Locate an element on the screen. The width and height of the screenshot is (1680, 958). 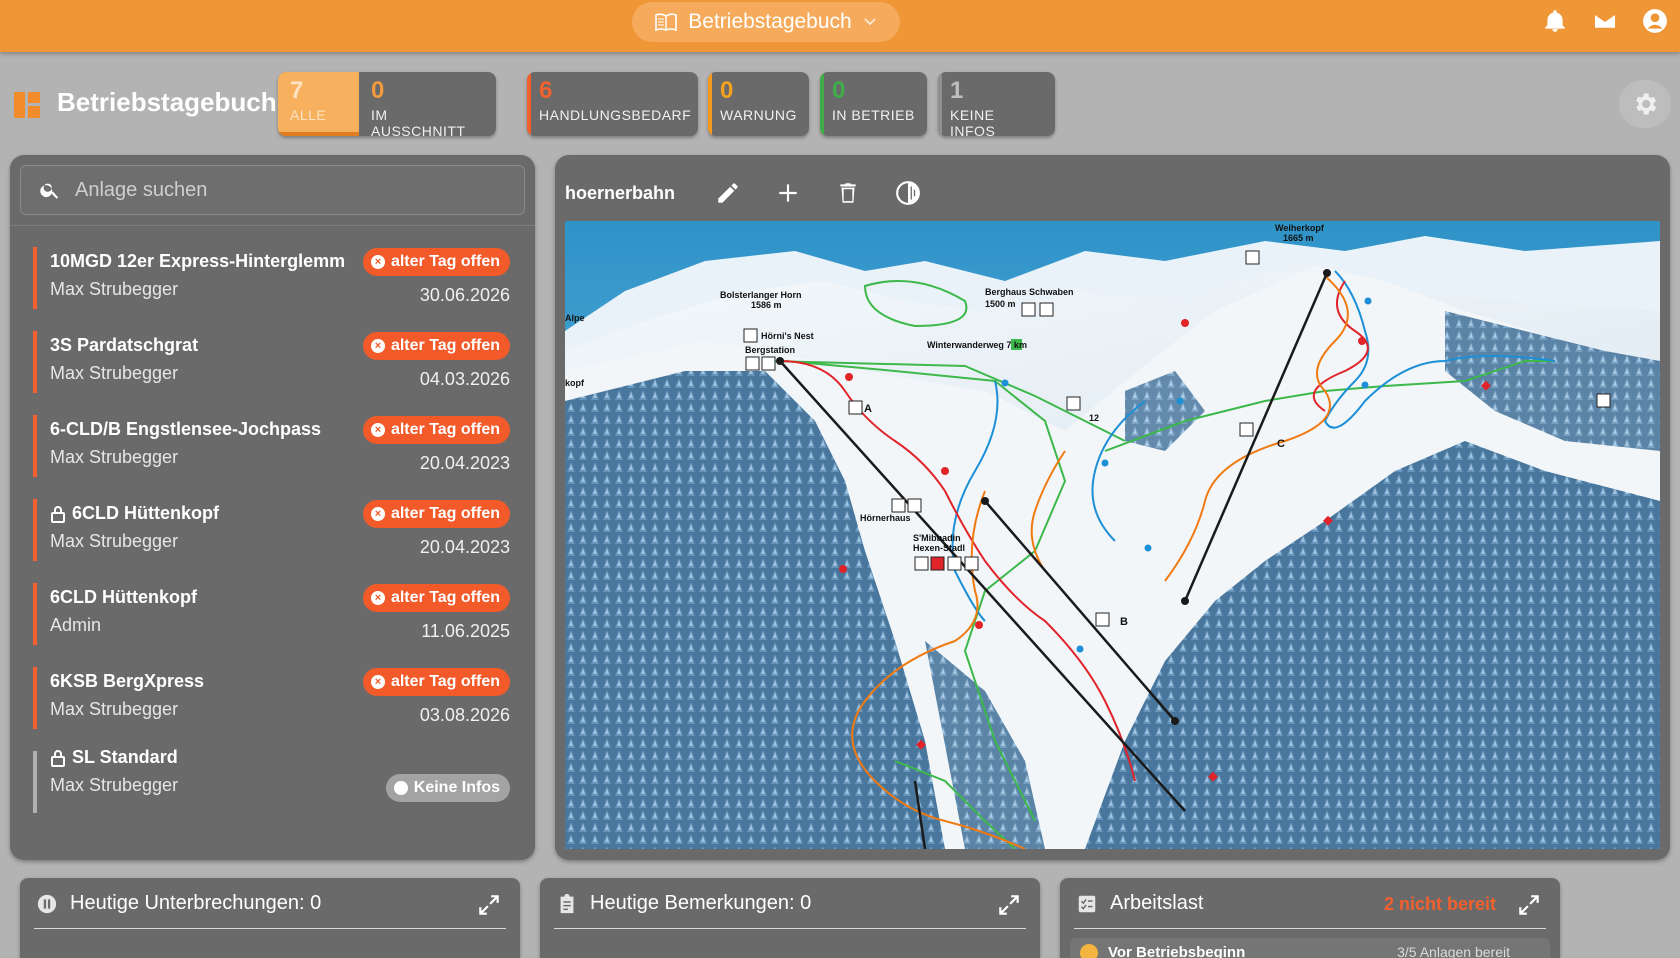
card-bemerkungen: Heutige Bemerkungen: 0 is located at coordinates (790, 918).